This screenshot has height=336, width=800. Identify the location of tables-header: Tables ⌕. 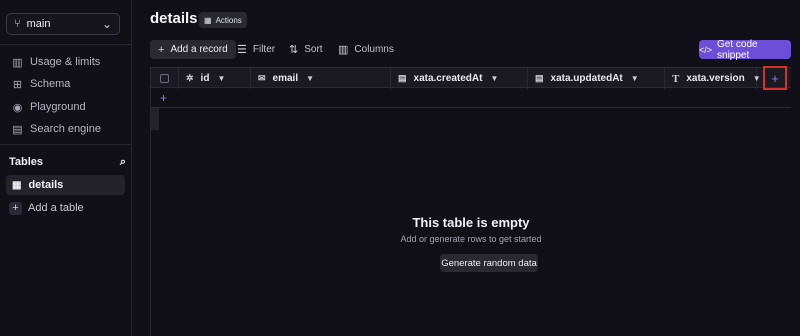
(67, 162).